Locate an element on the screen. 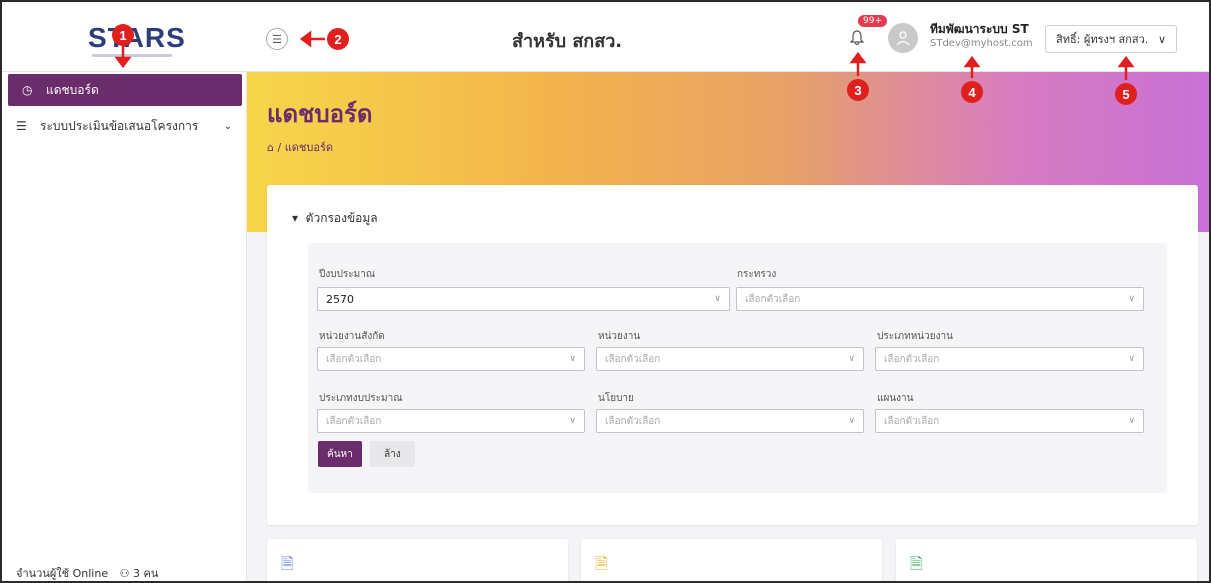 The image size is (1211, 583). bell-icon is located at coordinates (857, 39).